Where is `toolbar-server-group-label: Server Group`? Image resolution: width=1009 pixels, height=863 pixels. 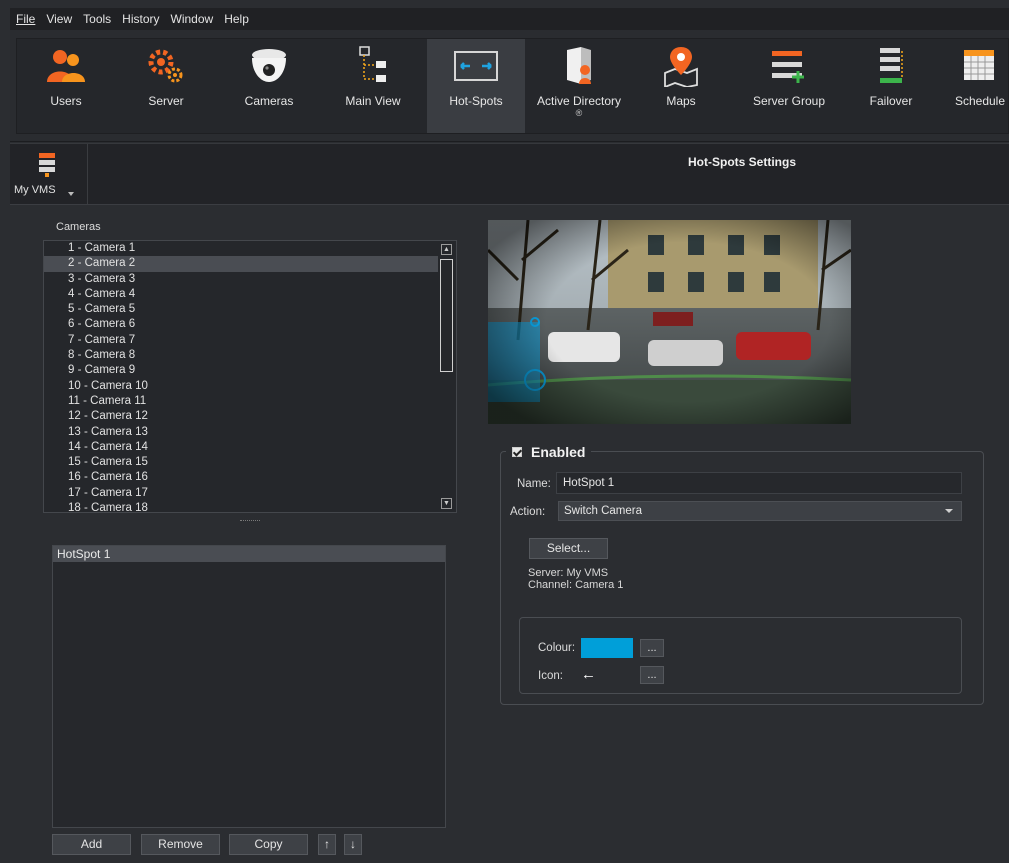
toolbar-server-group-label: Server Group is located at coordinates (789, 101).